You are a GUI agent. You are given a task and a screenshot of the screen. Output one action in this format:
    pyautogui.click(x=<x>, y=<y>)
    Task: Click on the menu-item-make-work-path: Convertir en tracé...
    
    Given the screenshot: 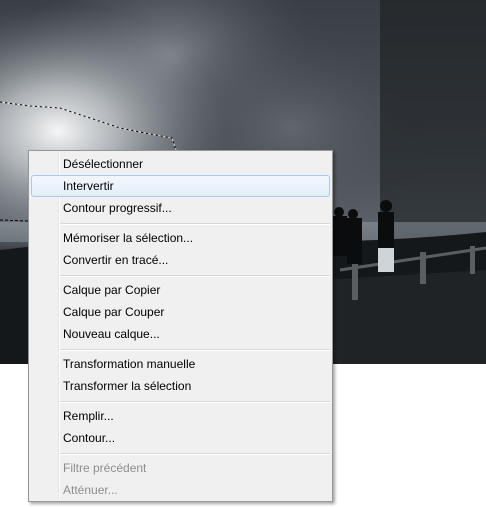 What is the action you would take?
    pyautogui.click(x=180, y=260)
    